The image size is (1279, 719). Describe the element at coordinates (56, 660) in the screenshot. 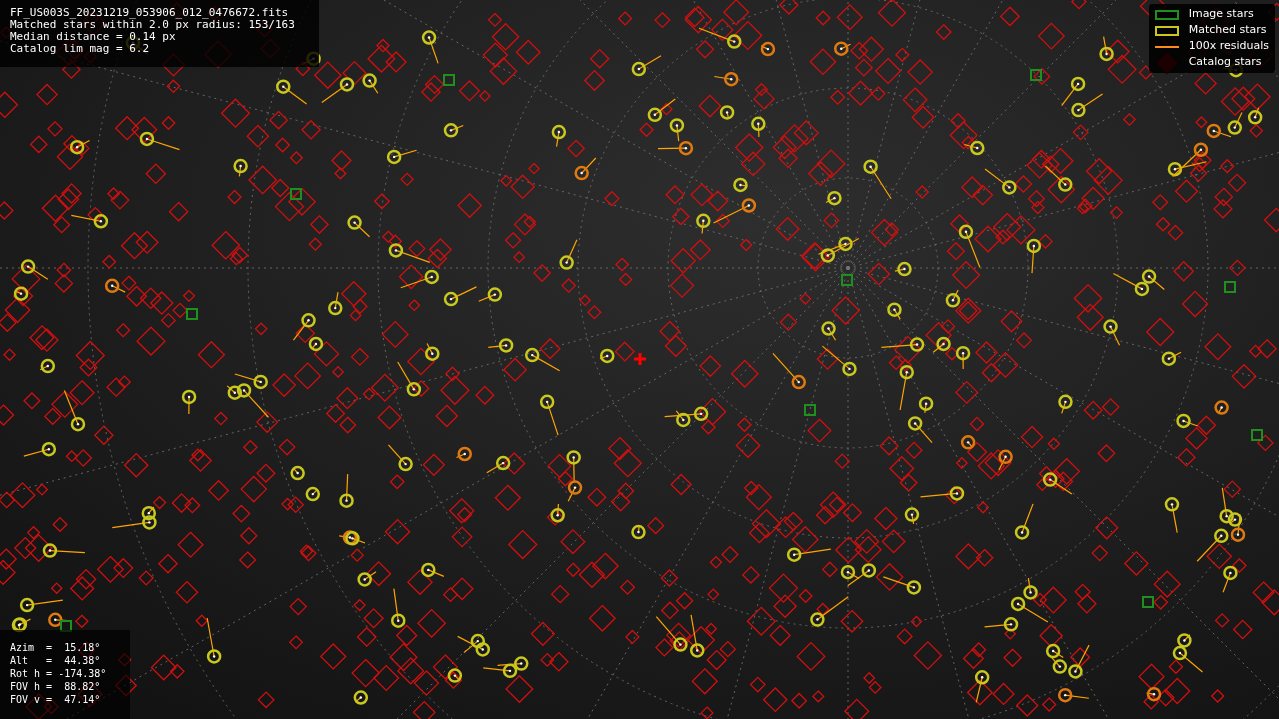

I see `pointing-text: Alt = 44.38°` at that location.